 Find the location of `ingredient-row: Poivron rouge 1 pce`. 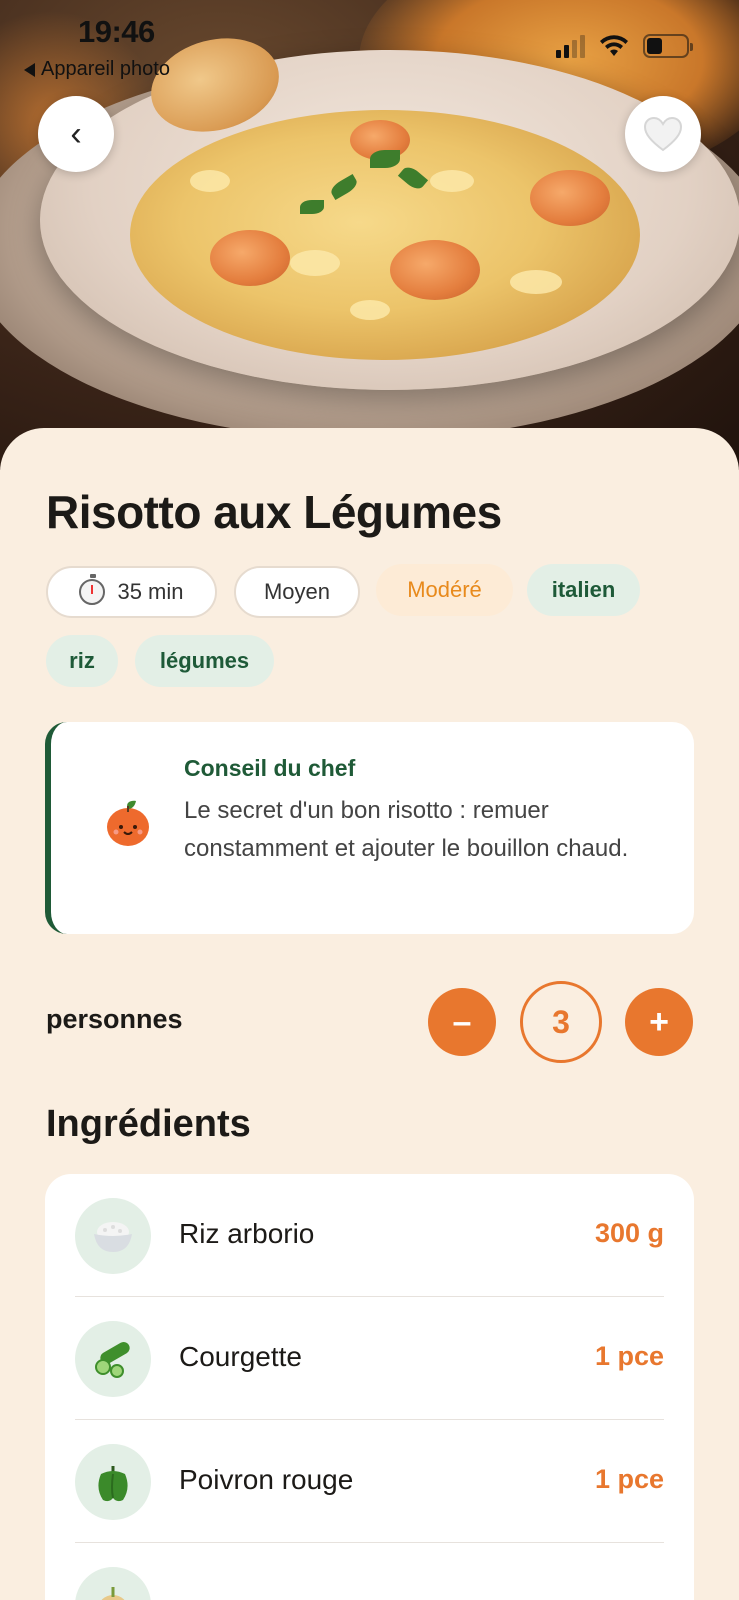

ingredient-row: Poivron rouge 1 pce is located at coordinates (369, 1481).